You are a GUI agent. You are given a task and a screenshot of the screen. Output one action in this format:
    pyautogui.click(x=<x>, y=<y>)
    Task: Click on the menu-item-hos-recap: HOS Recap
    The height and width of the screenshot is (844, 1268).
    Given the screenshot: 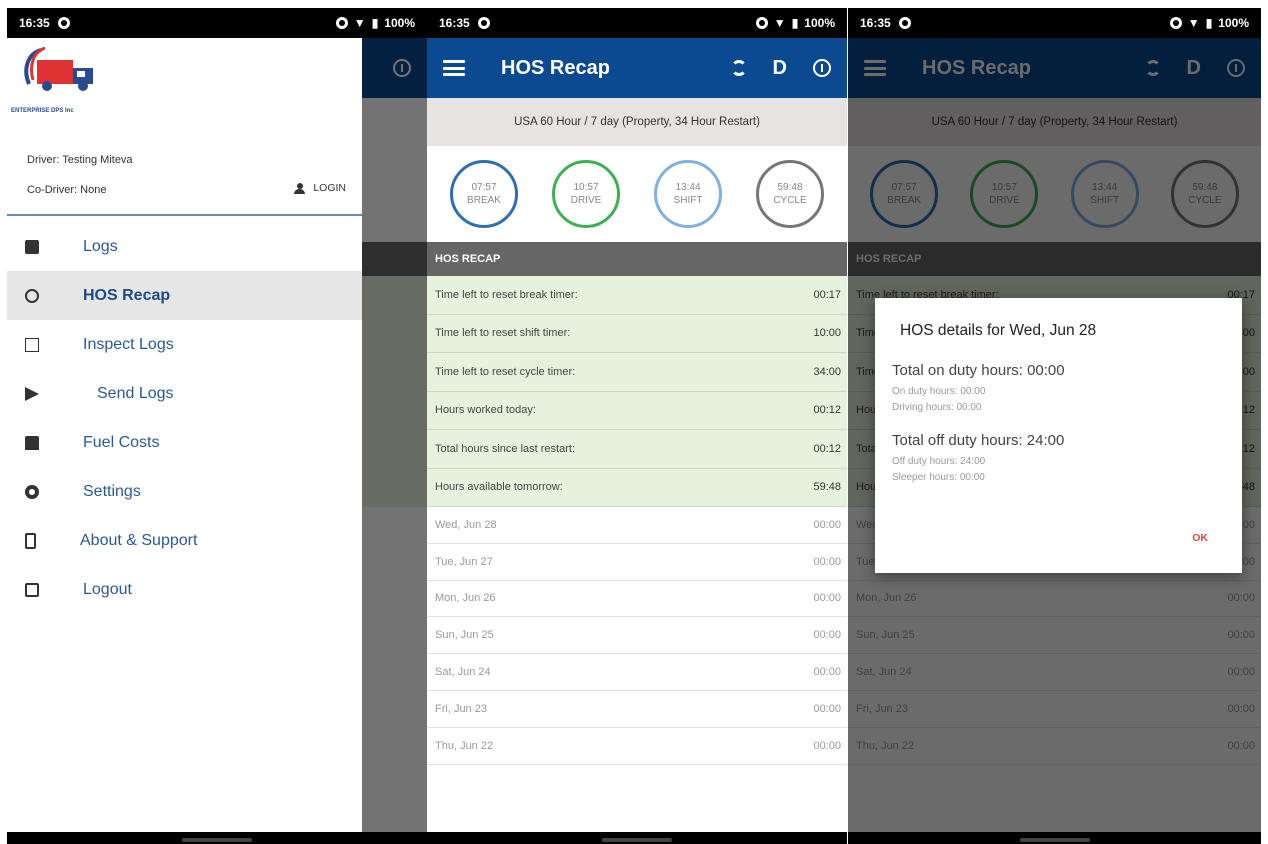 What is the action you would take?
    pyautogui.click(x=184, y=295)
    